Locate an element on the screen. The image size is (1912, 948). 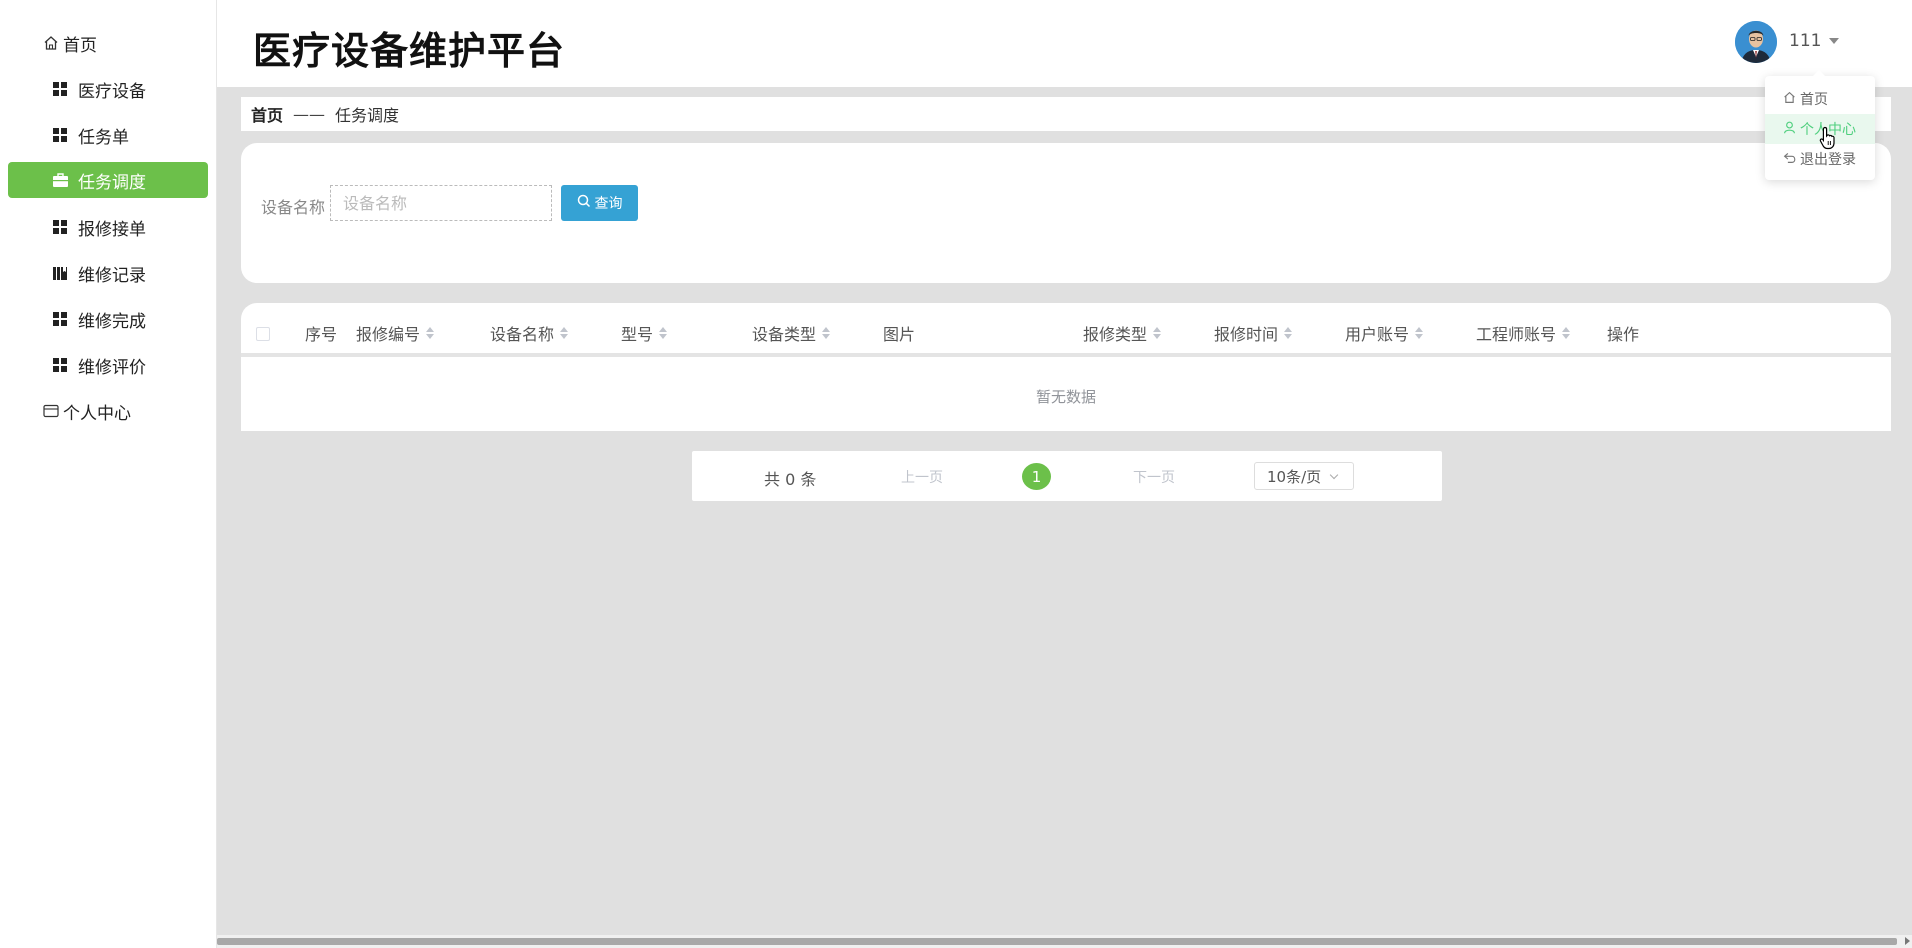
table-empty-text: 暂无数据 is located at coordinates (1065, 396).